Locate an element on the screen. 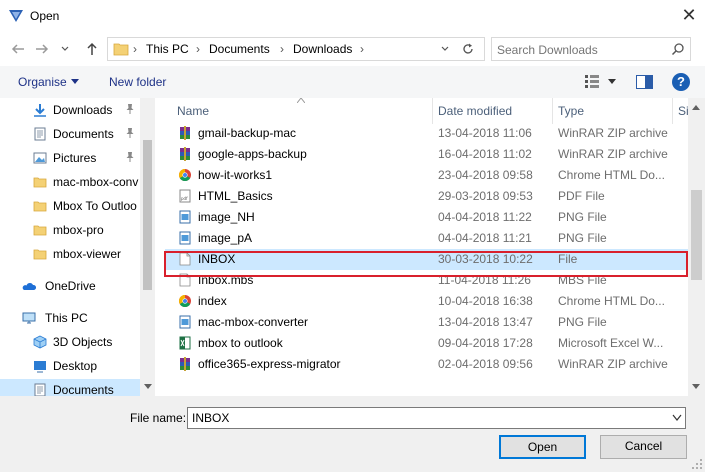  sidebar-item-pictures: Pictures is located at coordinates (70, 158).